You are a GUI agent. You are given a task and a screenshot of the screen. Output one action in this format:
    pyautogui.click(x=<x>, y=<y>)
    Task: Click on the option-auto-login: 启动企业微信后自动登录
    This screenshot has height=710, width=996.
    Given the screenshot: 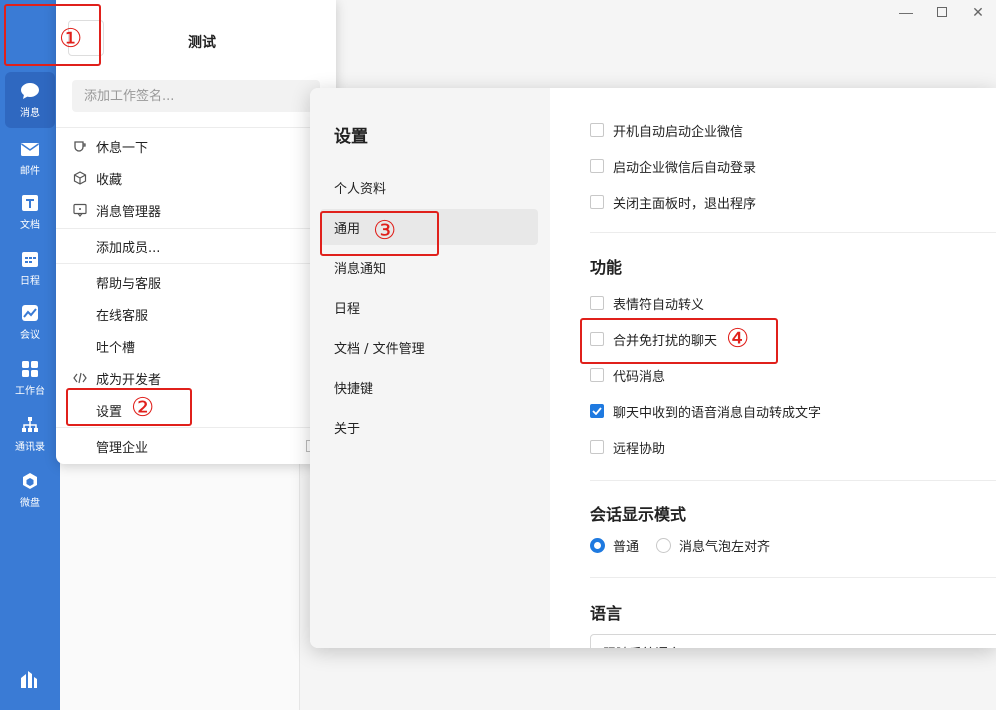 What is the action you would take?
    pyautogui.click(x=673, y=166)
    